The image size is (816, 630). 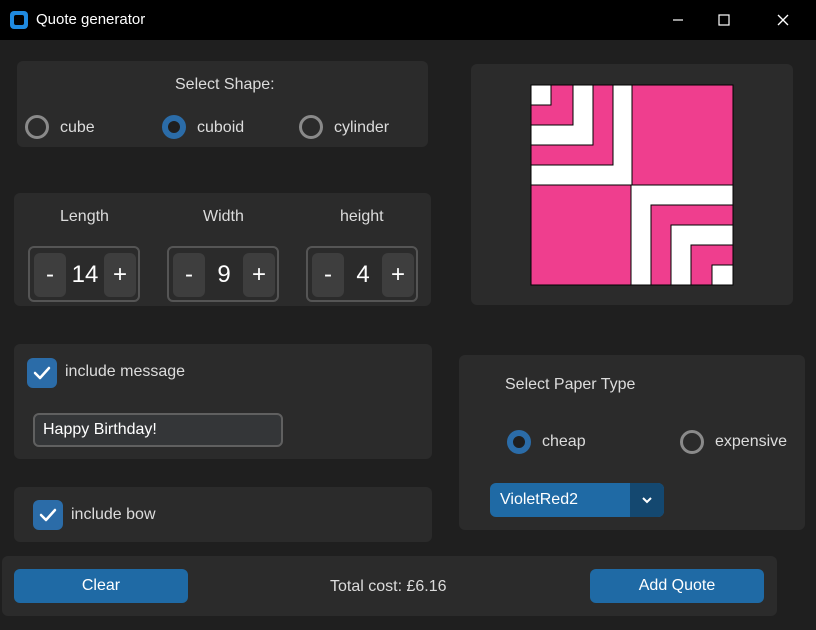 I want to click on close-icon, so click(x=783, y=20).